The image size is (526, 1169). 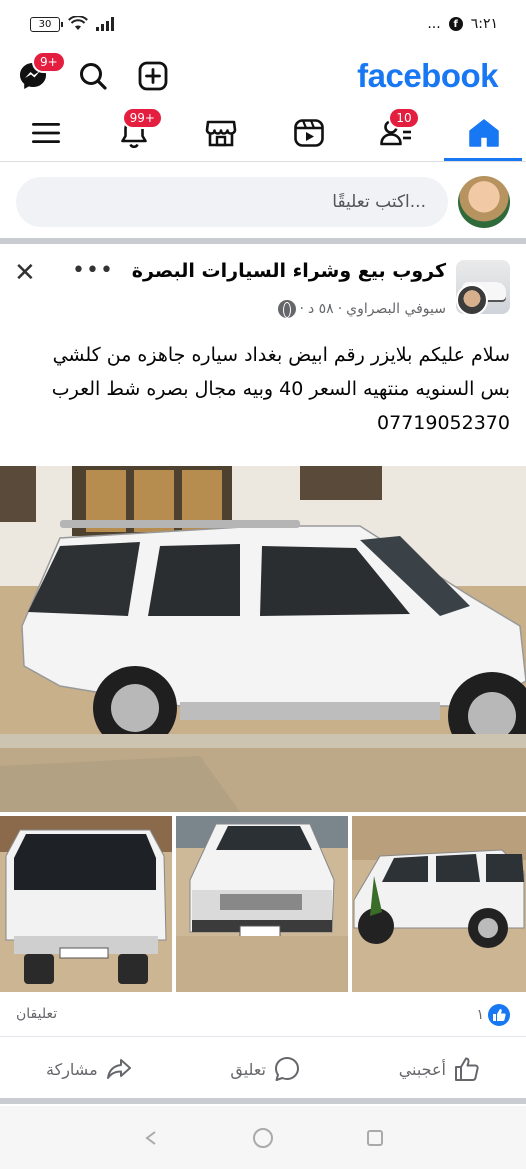 What do you see at coordinates (142, 117) in the screenshot?
I see `notifications-badge: 99+` at bounding box center [142, 117].